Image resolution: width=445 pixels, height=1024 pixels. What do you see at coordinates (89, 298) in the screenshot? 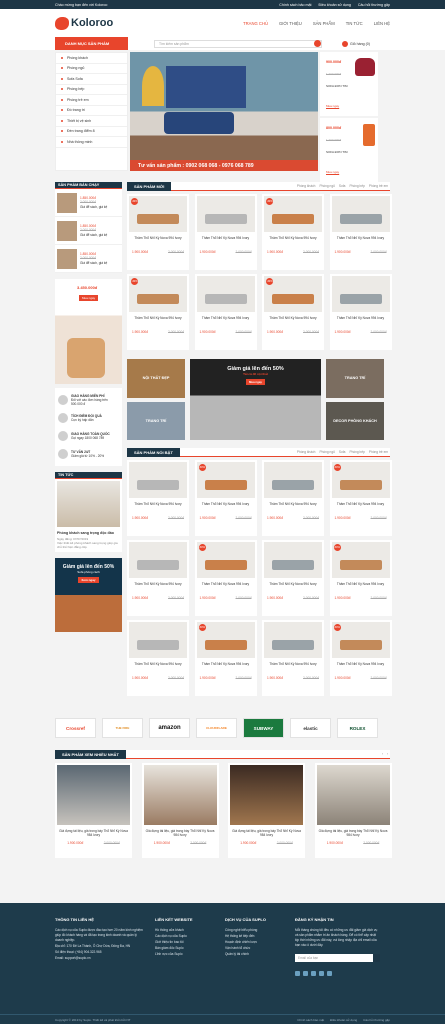
I see `promo-button: Mua ngay` at bounding box center [89, 298].